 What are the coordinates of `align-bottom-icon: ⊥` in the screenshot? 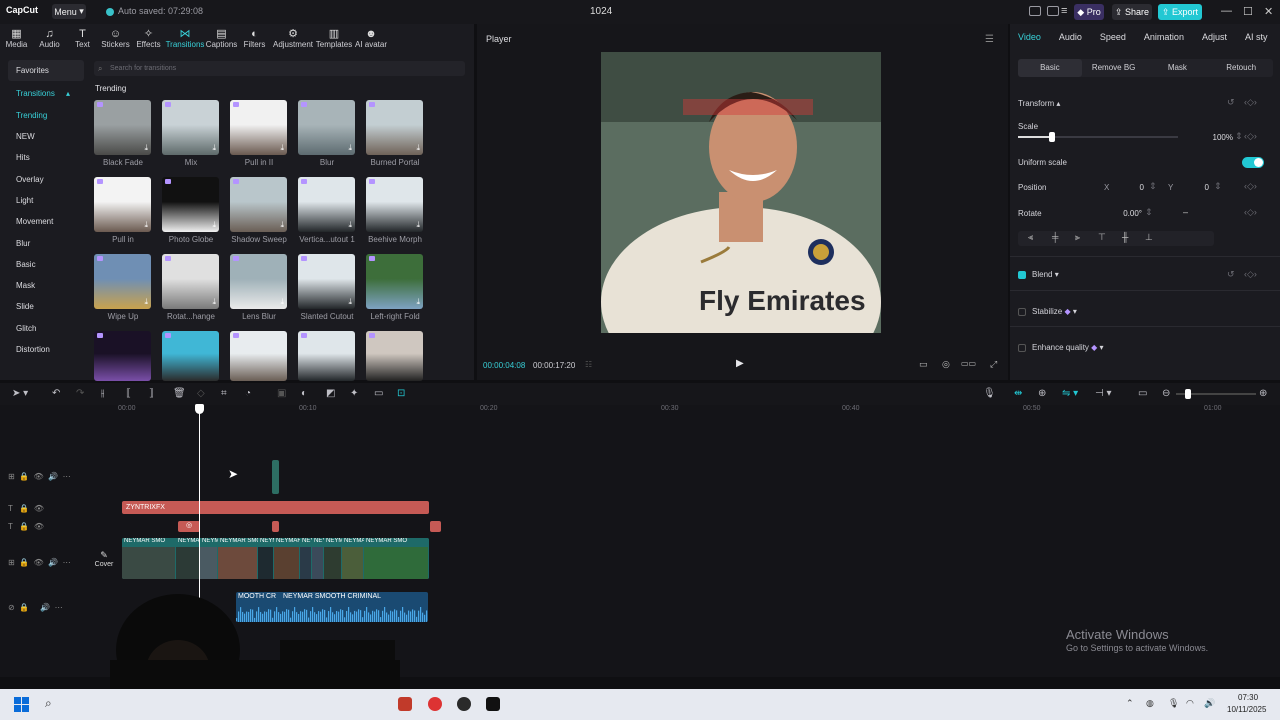 It's located at (1149, 237).